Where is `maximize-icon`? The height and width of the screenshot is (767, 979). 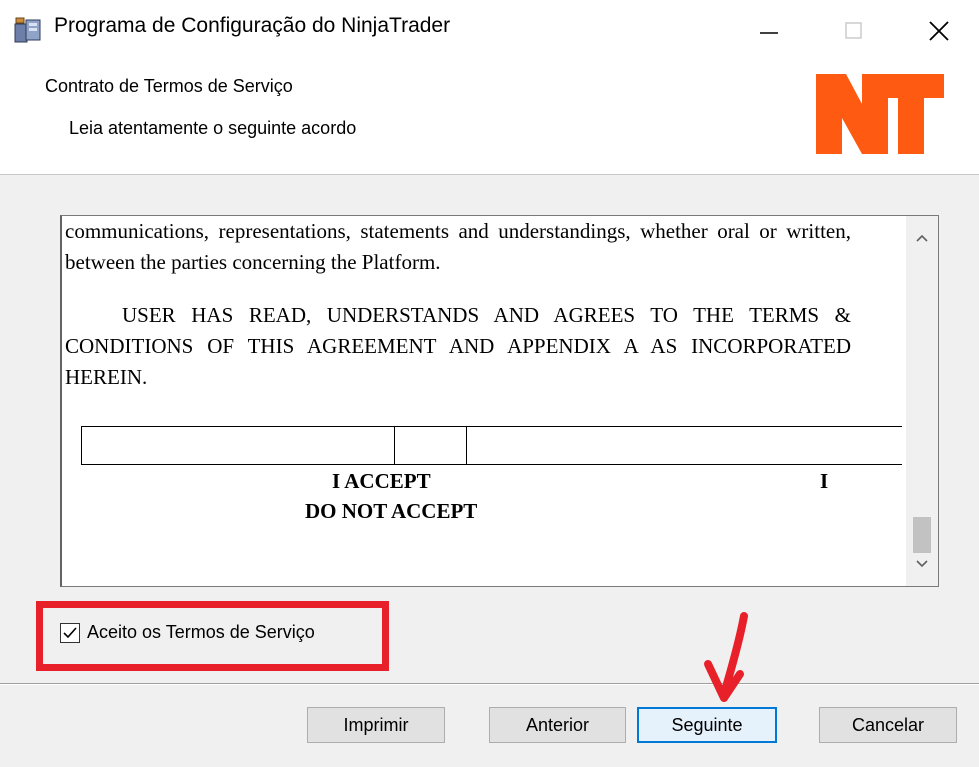
maximize-icon is located at coordinates (853, 30).